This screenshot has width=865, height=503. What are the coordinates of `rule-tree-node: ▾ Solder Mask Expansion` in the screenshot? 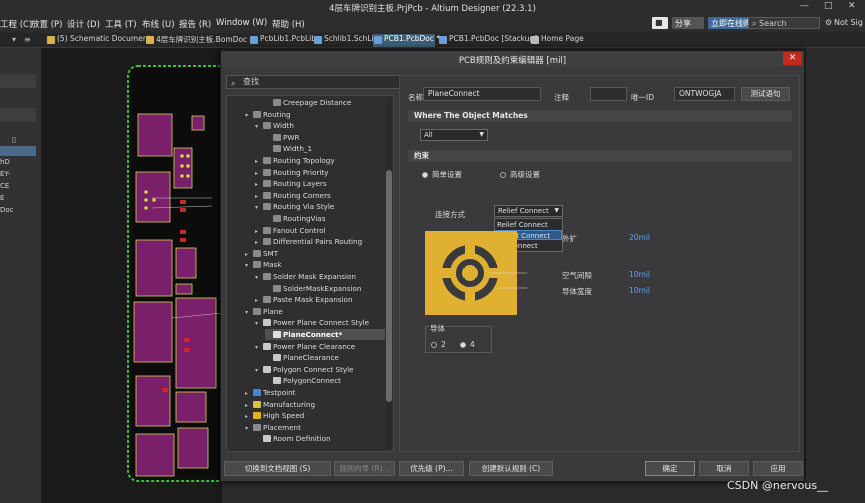 It's located at (320, 276).